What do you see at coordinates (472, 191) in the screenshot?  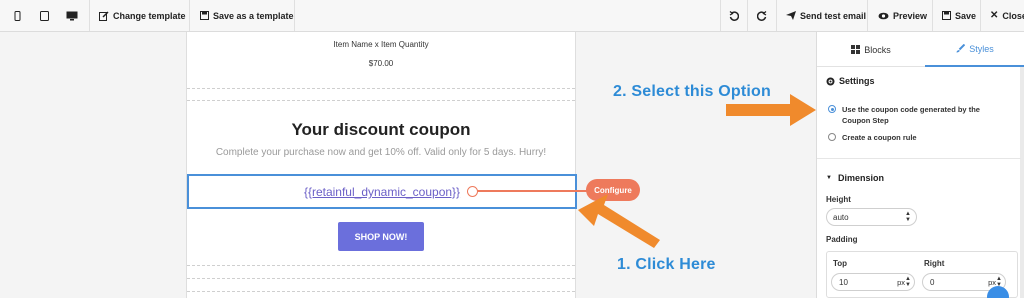 I see `configure-connector-handle` at bounding box center [472, 191].